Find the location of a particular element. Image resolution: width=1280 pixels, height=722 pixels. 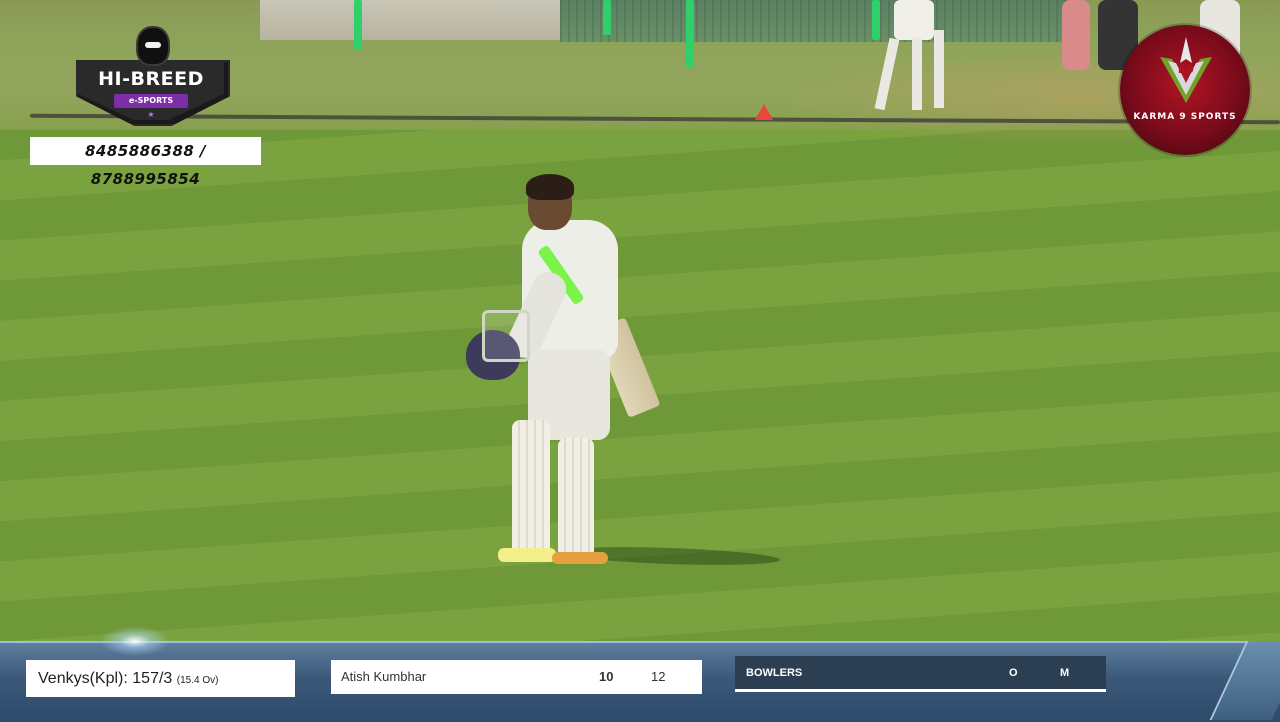

boundary-net is located at coordinates (820, 21).